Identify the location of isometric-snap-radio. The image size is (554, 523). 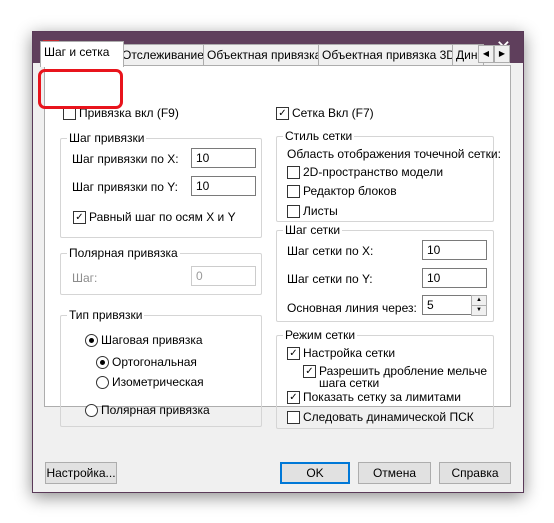
(102, 382).